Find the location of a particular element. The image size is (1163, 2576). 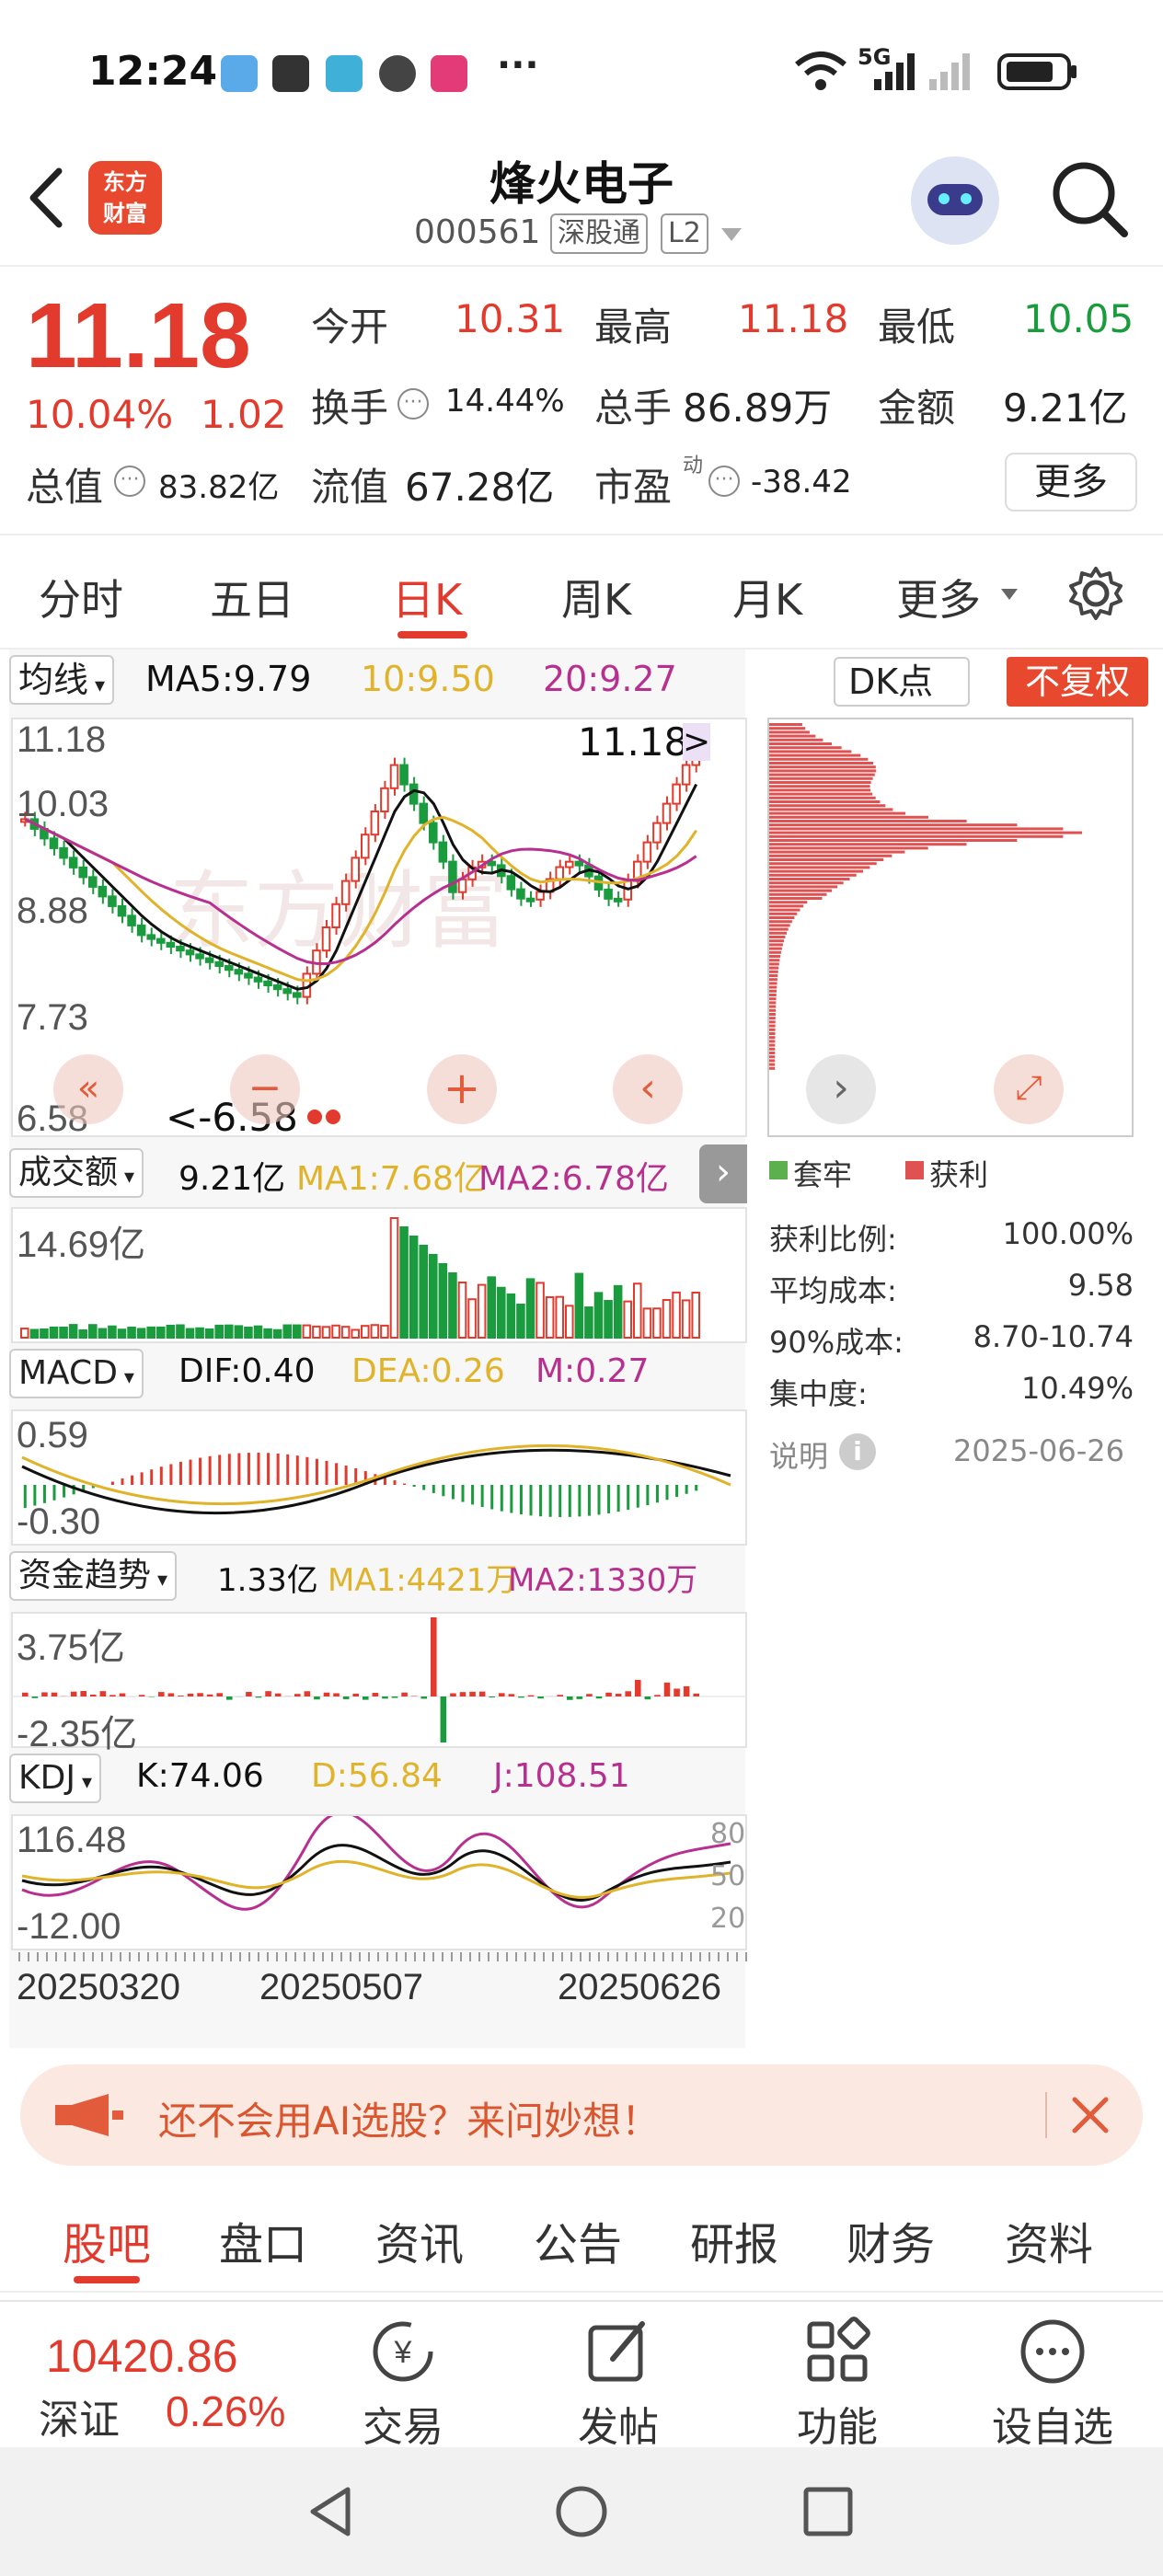

post-label: 发帖 is located at coordinates (619, 2423).